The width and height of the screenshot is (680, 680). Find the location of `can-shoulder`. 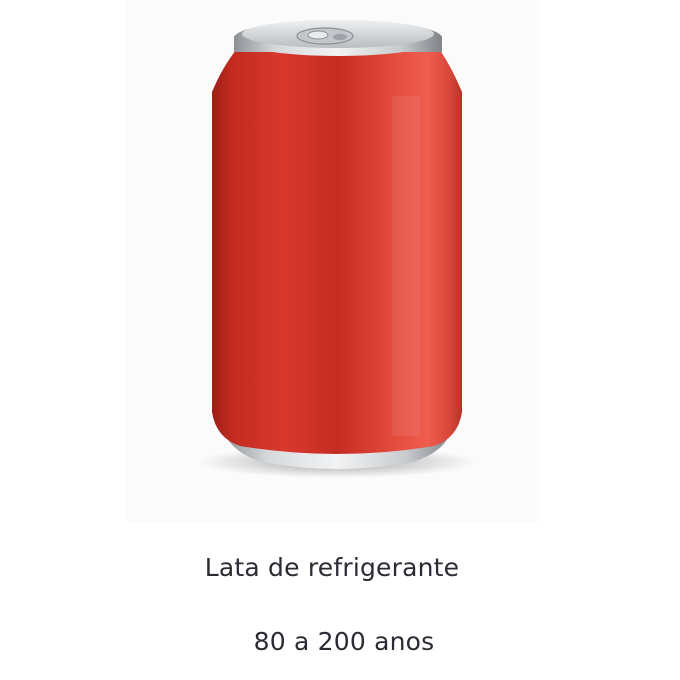

can-shoulder is located at coordinates (337, 71).